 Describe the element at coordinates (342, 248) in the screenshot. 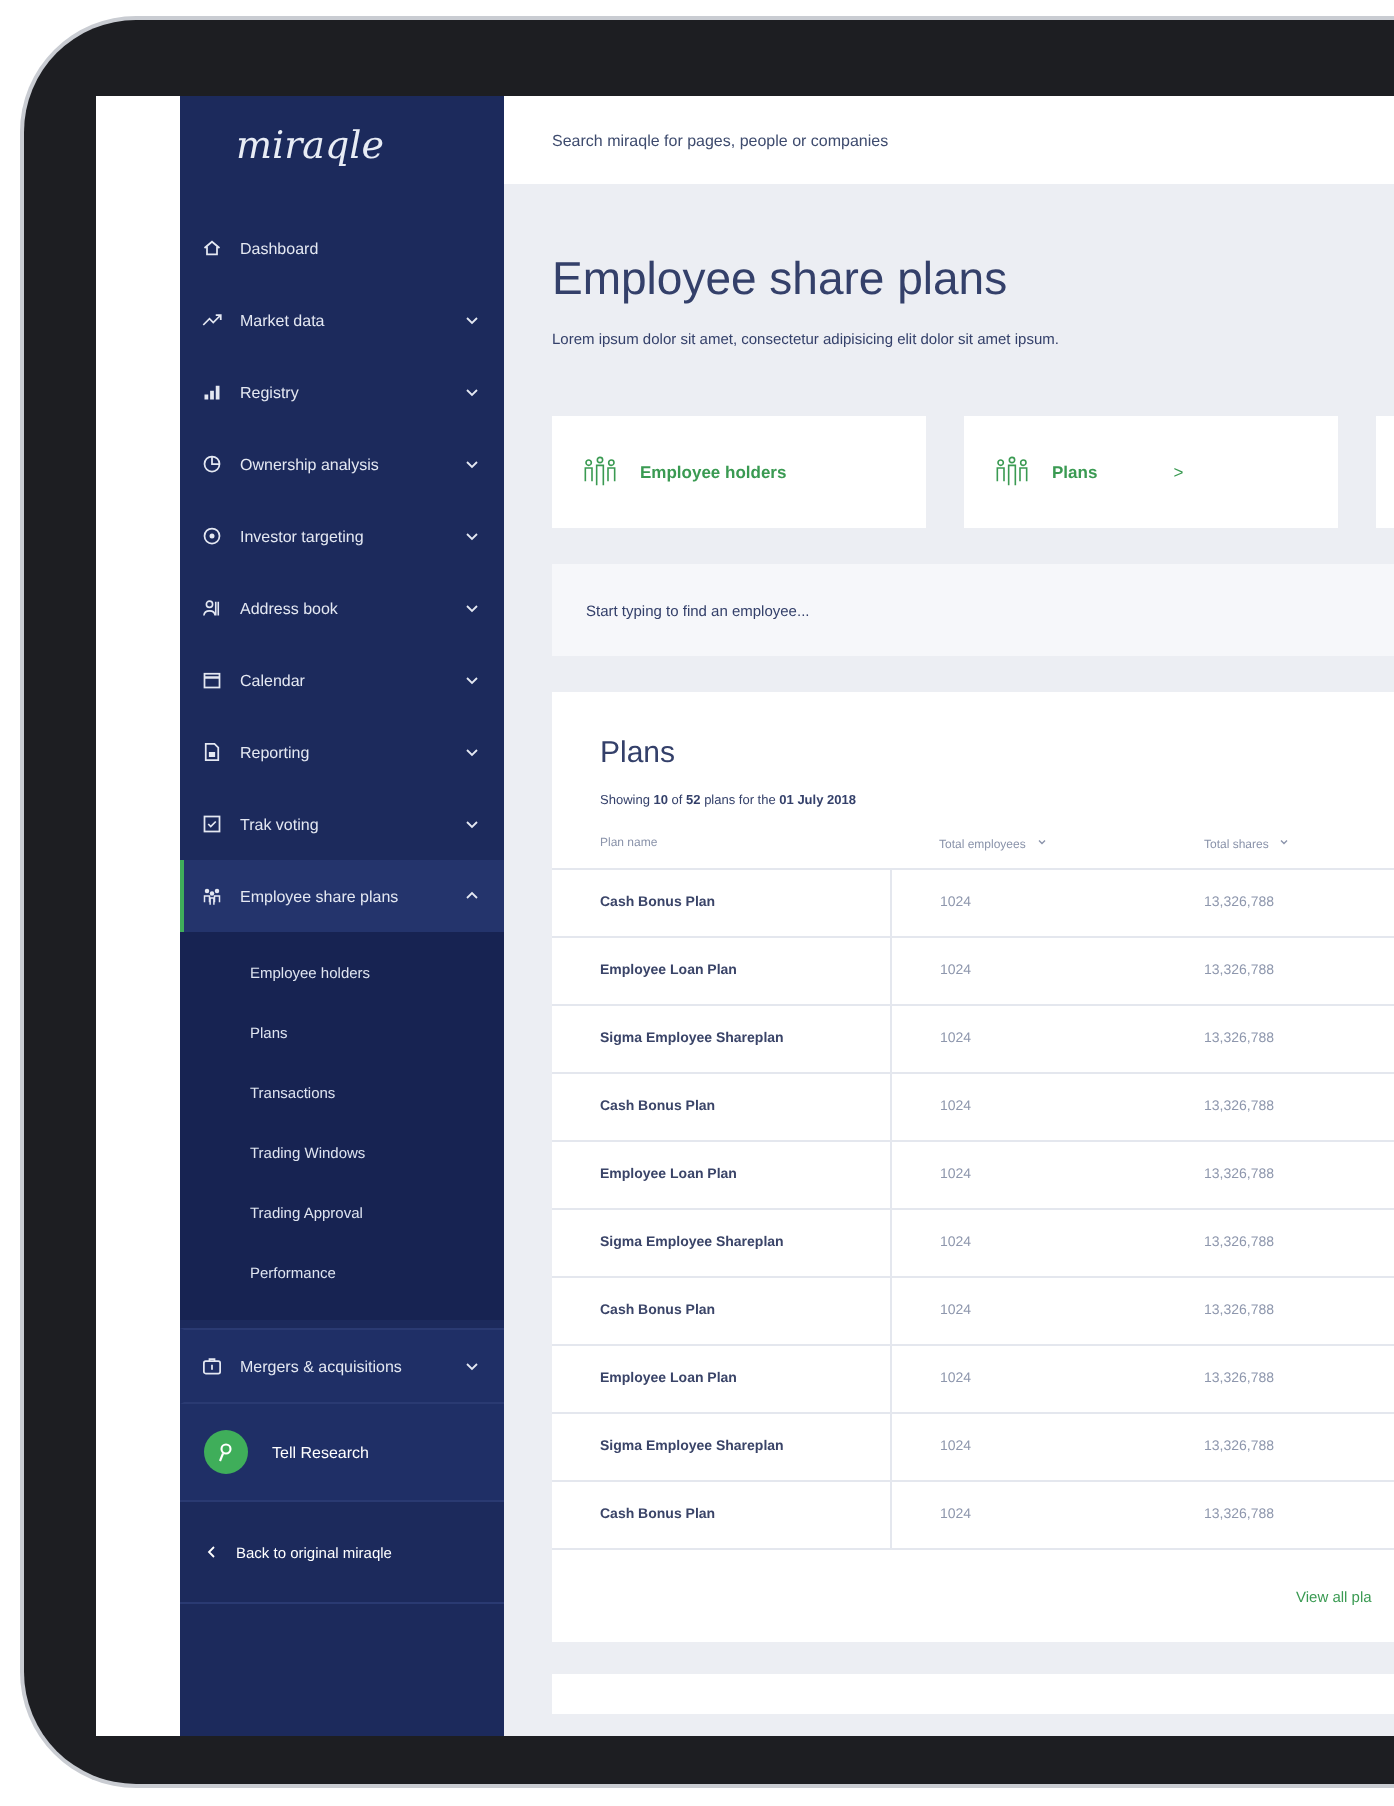

I see `nav-item: Dashboard` at that location.